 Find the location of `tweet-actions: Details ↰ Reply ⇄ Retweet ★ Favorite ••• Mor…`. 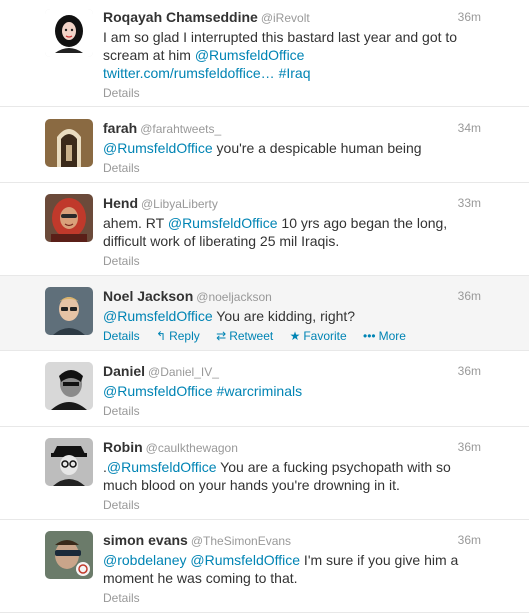

tweet-actions: Details ↰ Reply ⇄ Retweet ★ Favorite ••• Mor… is located at coordinates (292, 336).